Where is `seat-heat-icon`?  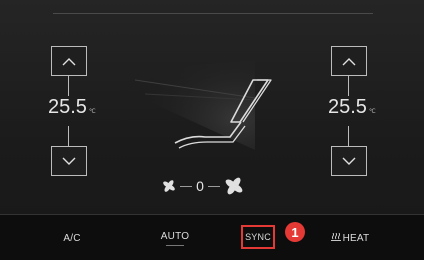
seat-heat-icon is located at coordinates (335, 237).